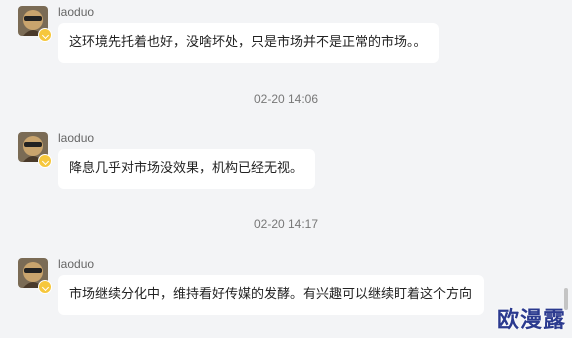 The height and width of the screenshot is (338, 572). Describe the element at coordinates (286, 99) in the screenshot. I see `timestamp: 02-20 14:06` at that location.